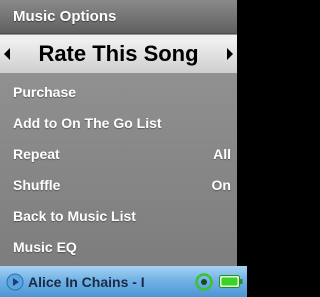 This screenshot has width=320, height=297. I want to click on screen-title: Music Options, so click(118, 17).